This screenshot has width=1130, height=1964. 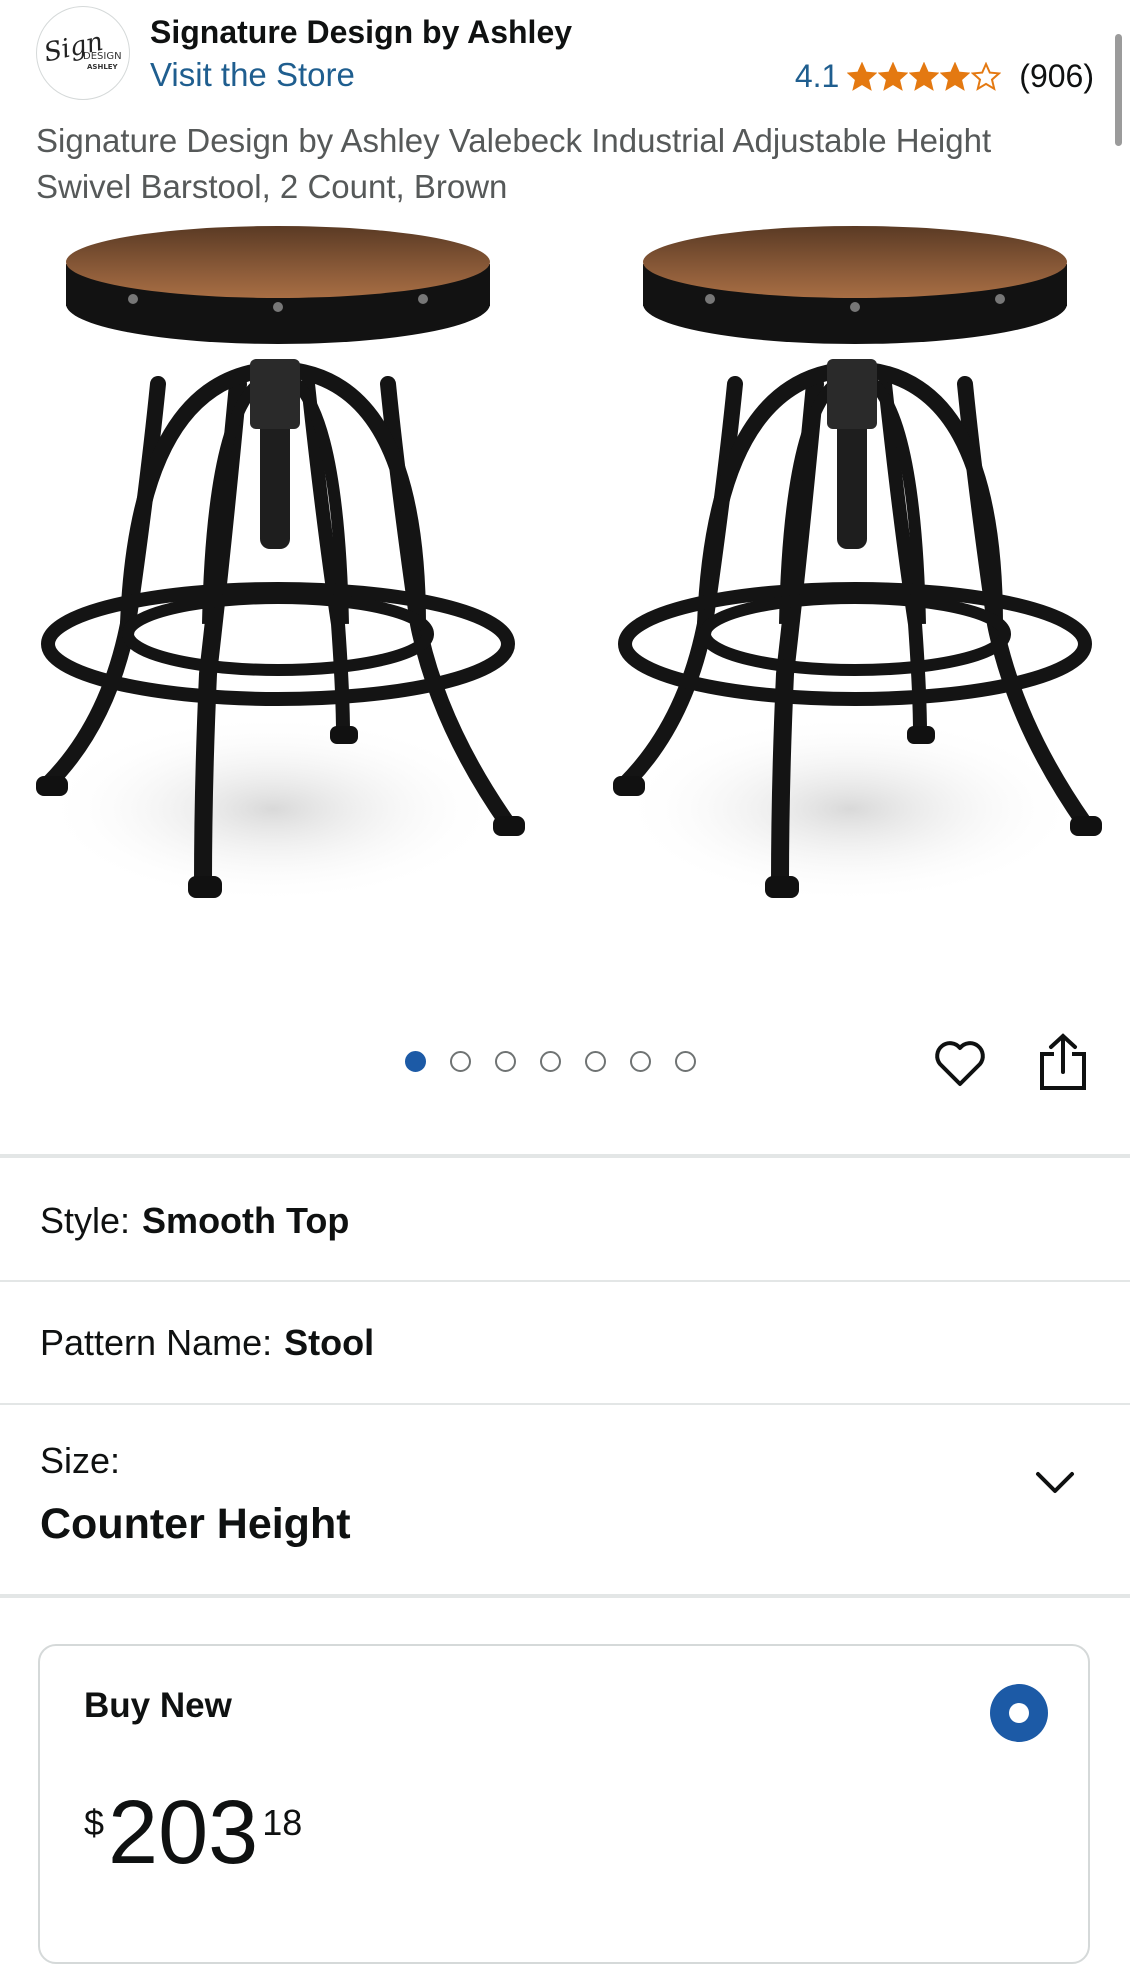 What do you see at coordinates (156, 1342) in the screenshot?
I see `pattern-label: Pattern Name:` at bounding box center [156, 1342].